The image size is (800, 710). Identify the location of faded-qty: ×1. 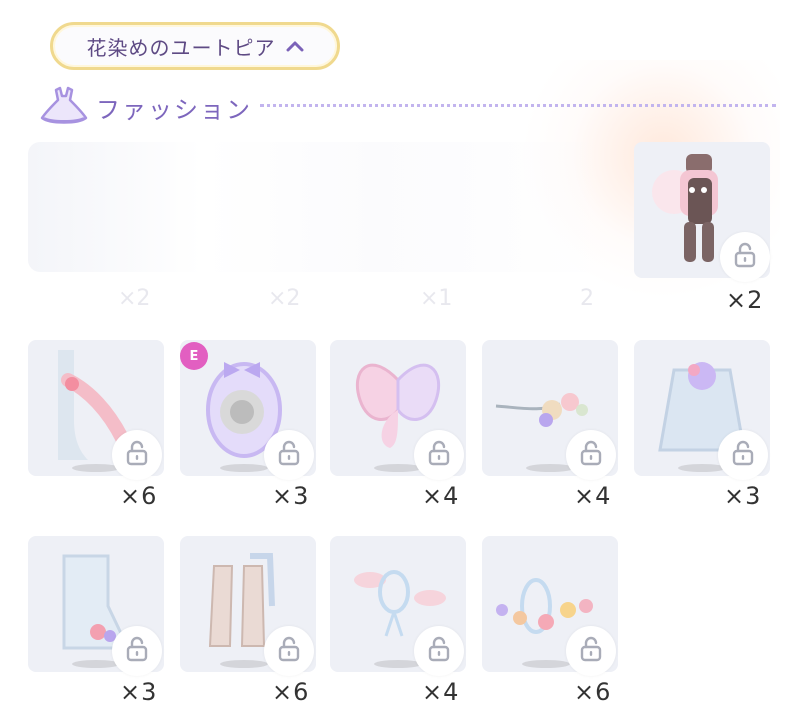
(436, 298).